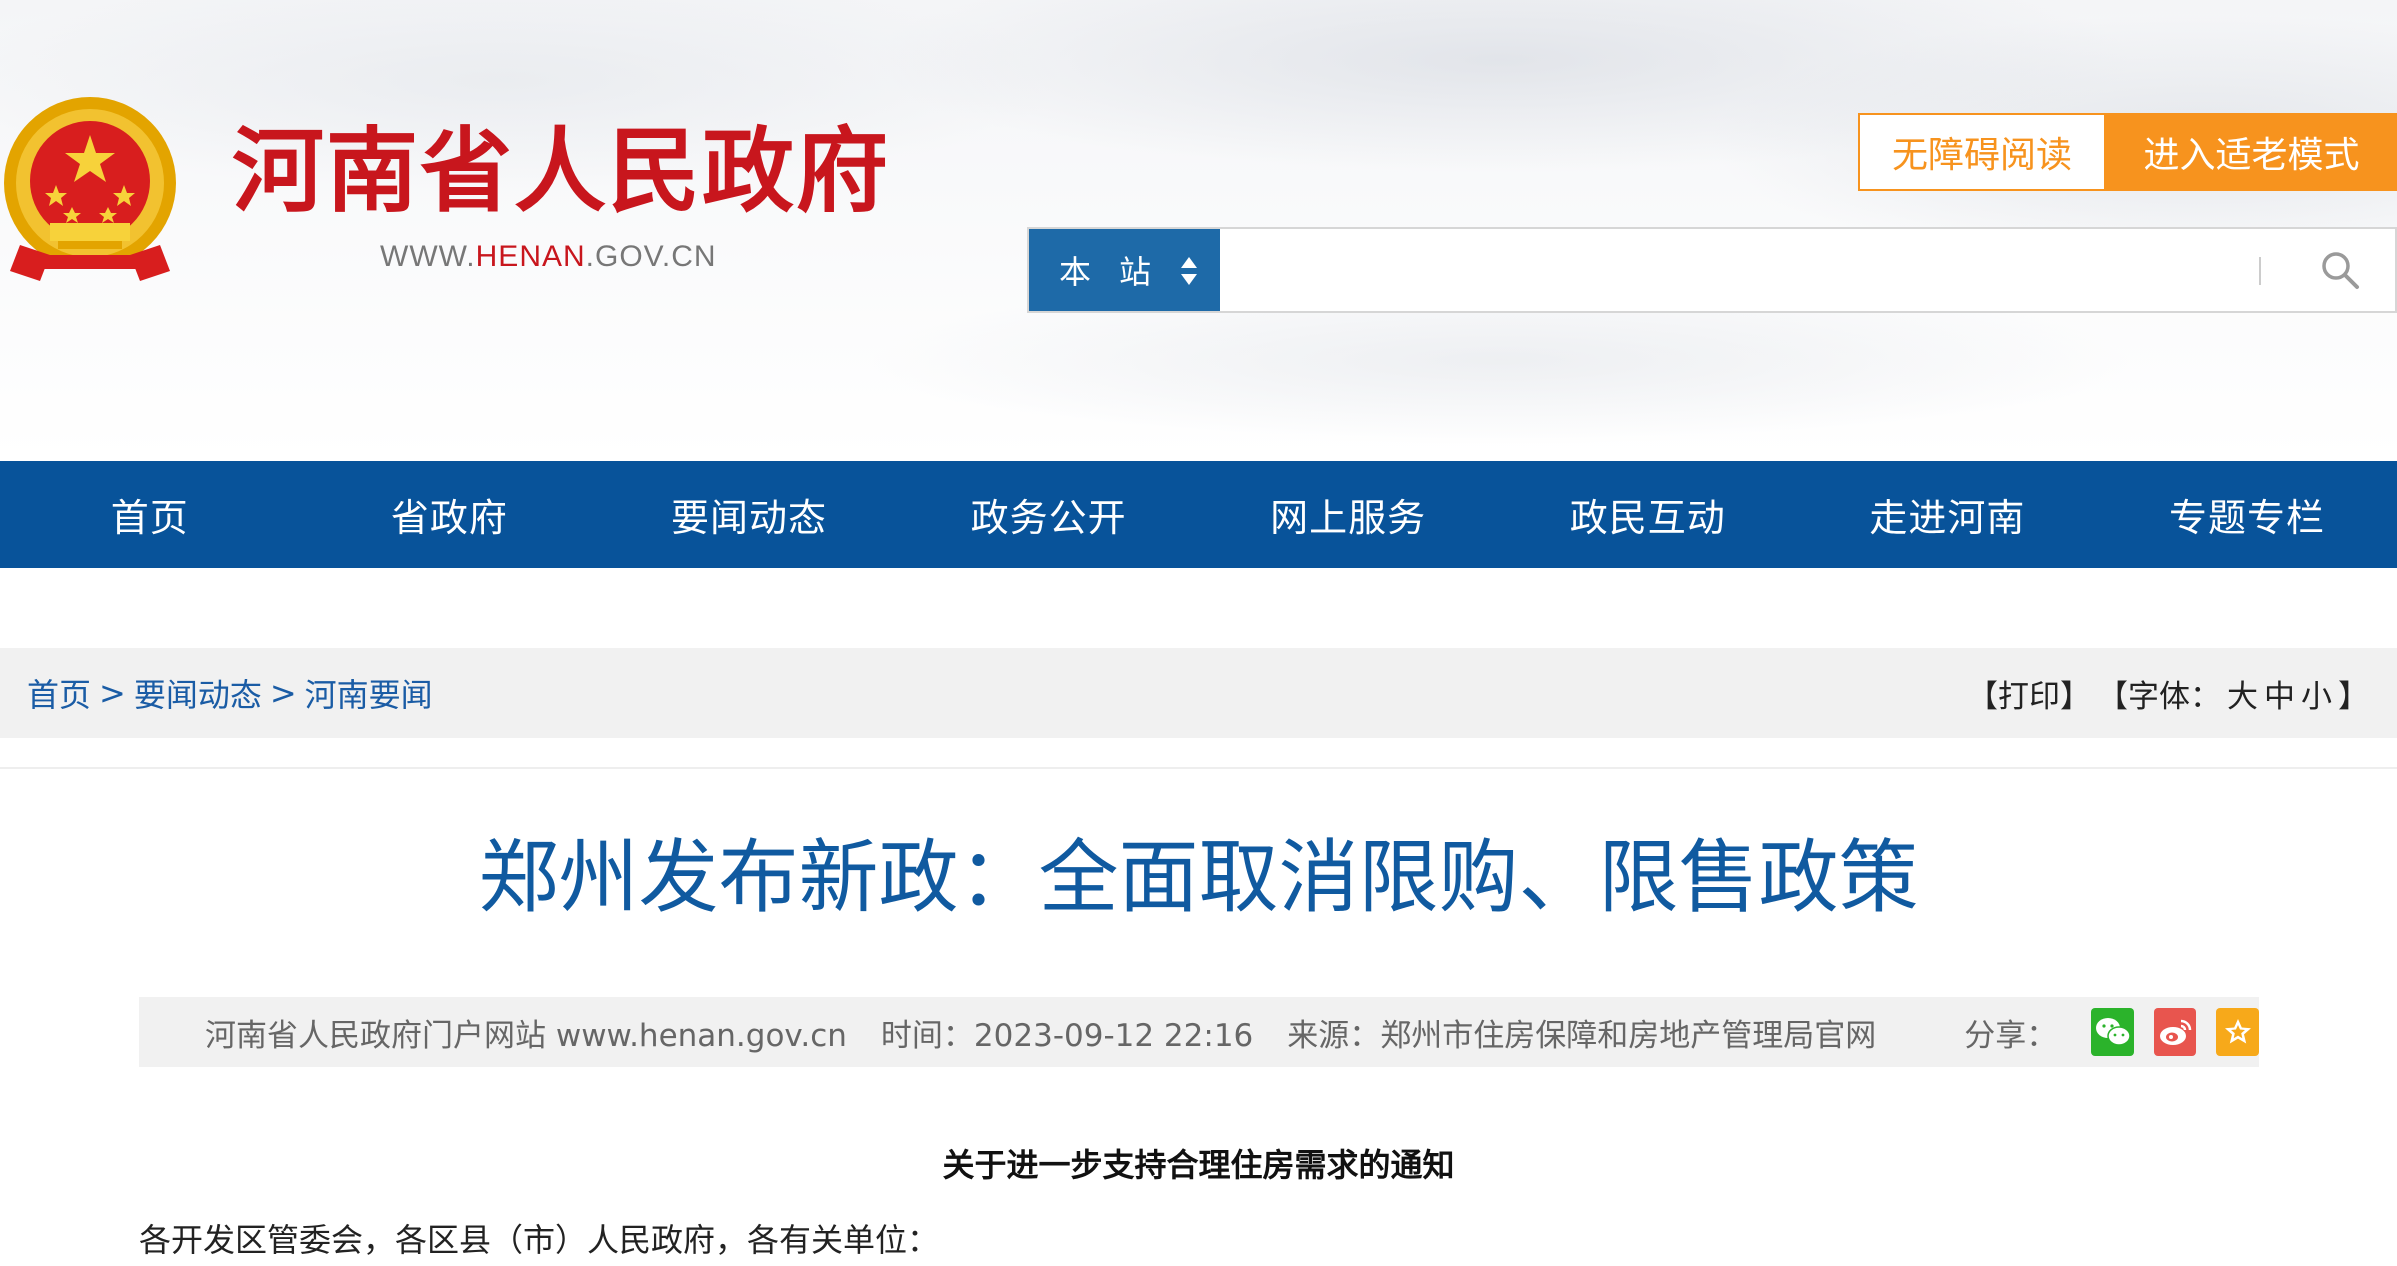  Describe the element at coordinates (2242, 693) in the screenshot. I see `font-size-large: 大` at that location.